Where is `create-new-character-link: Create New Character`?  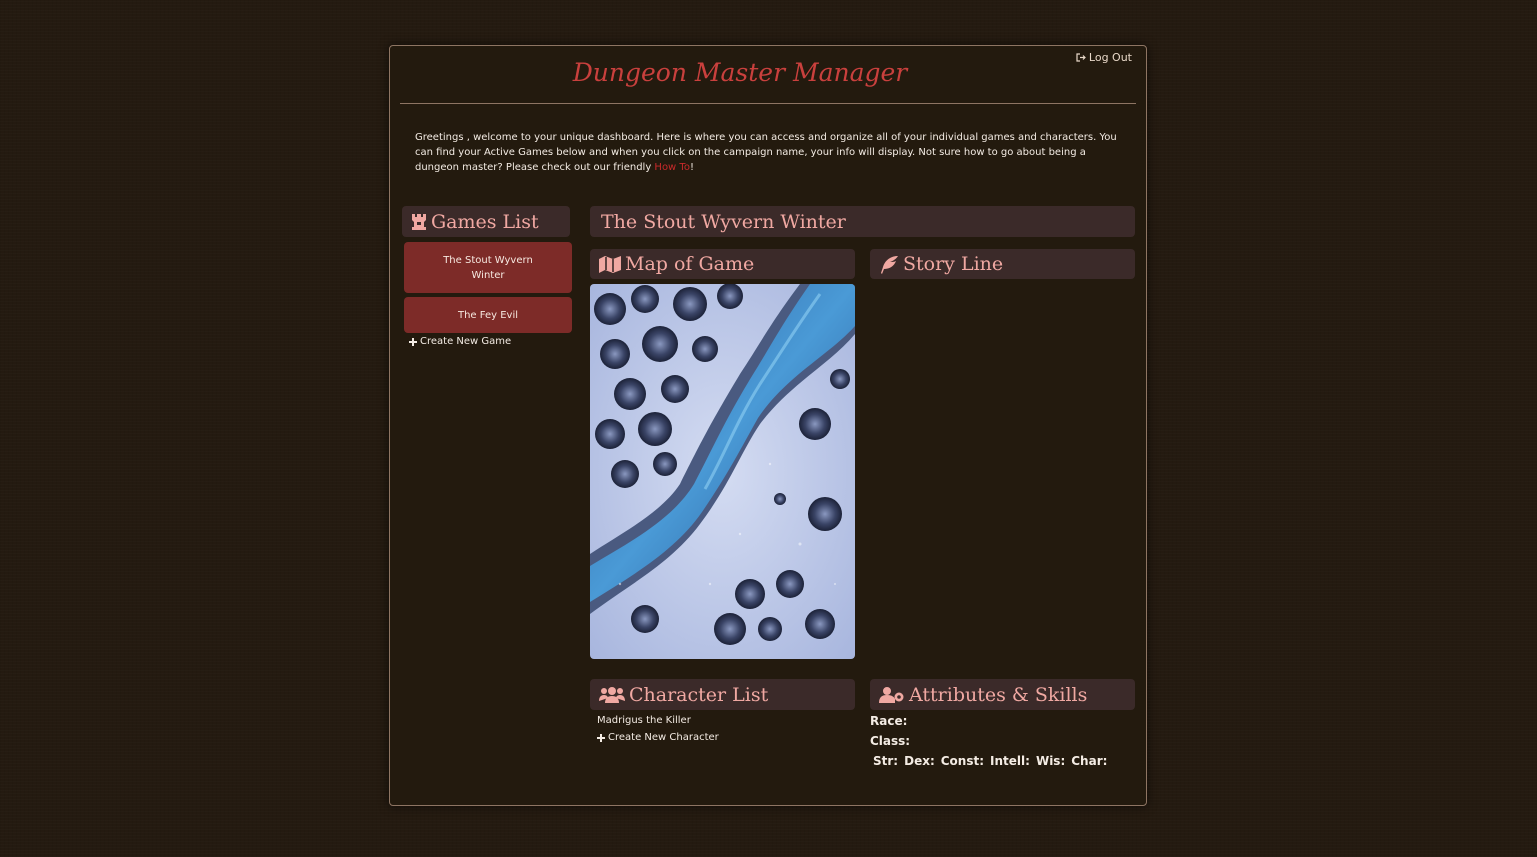
create-new-character-link: Create New Character is located at coordinates (658, 737).